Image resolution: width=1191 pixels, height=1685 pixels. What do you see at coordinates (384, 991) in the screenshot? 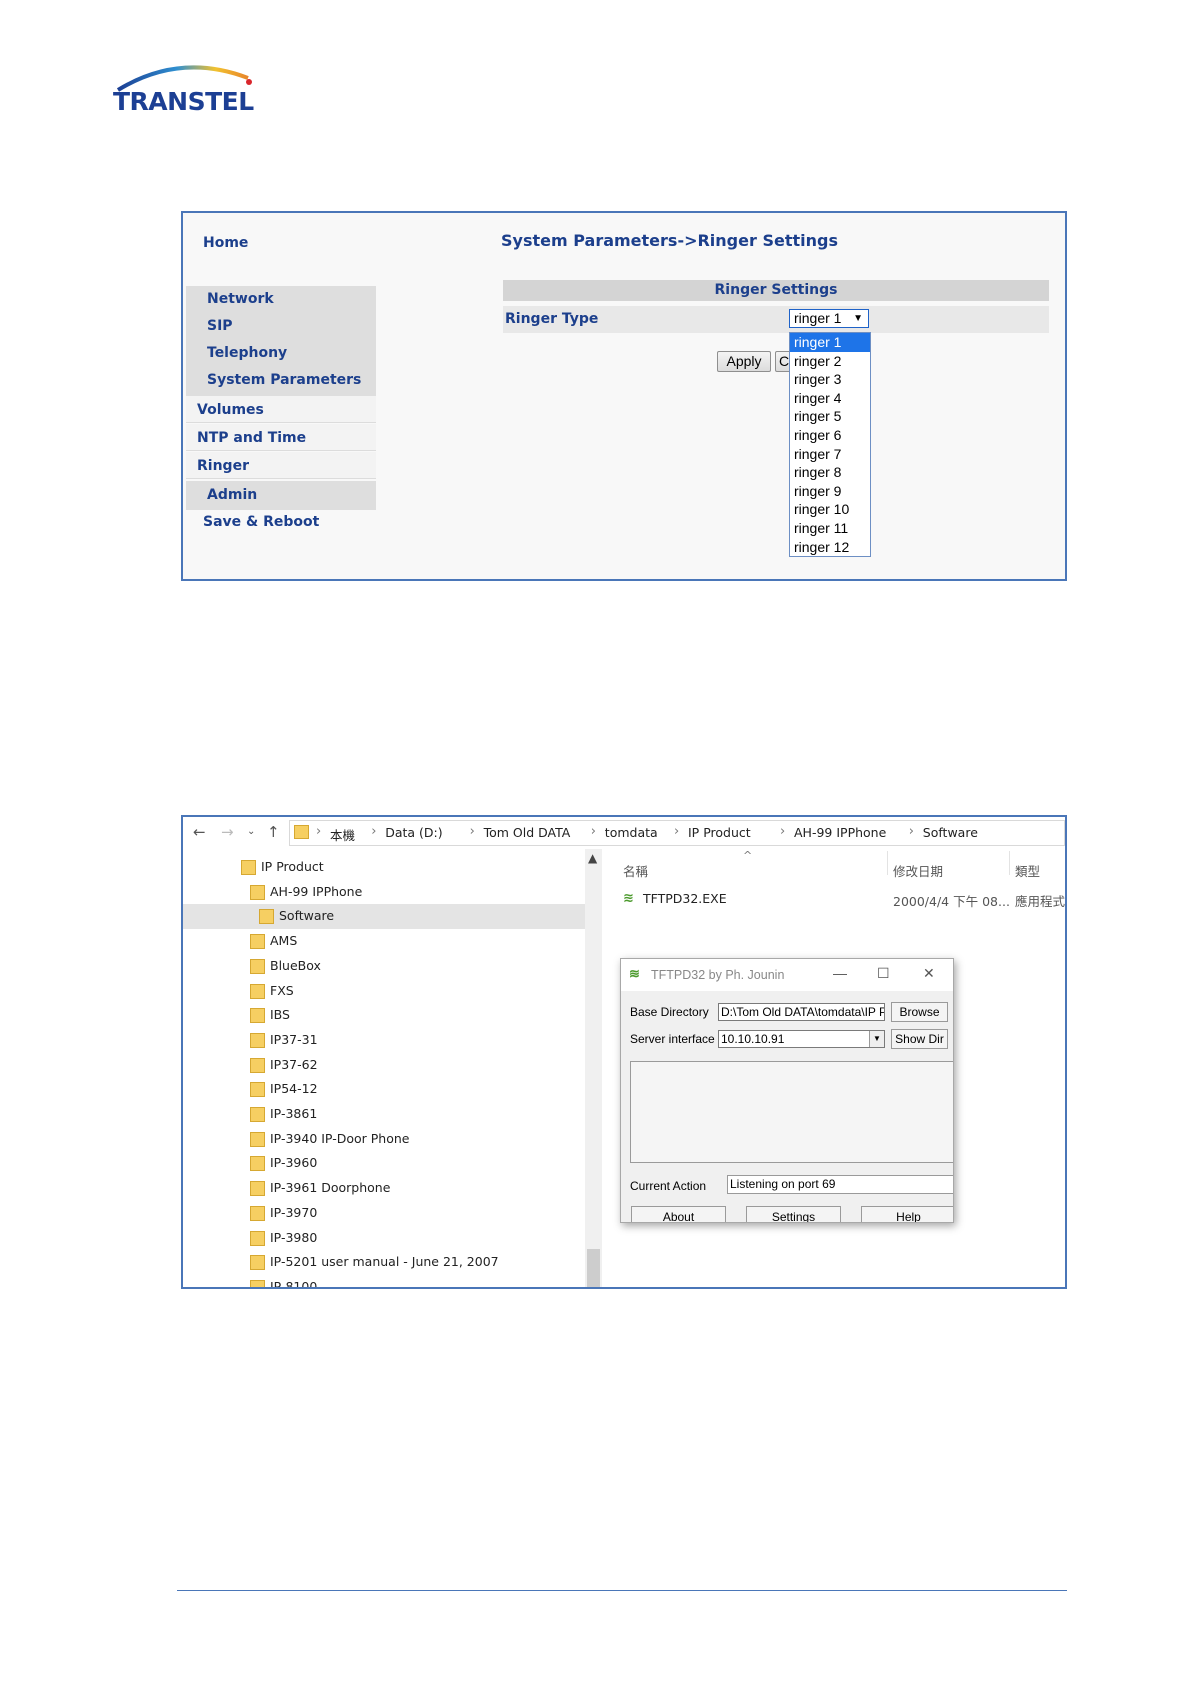
I see `tree-item: FXS` at bounding box center [384, 991].